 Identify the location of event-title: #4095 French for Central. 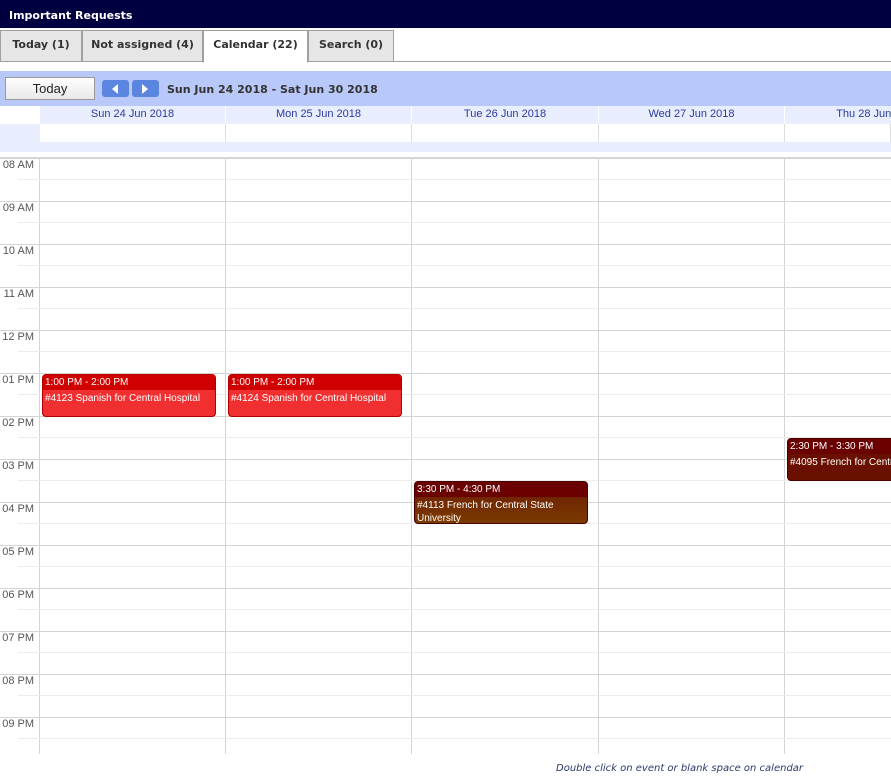
(840, 462).